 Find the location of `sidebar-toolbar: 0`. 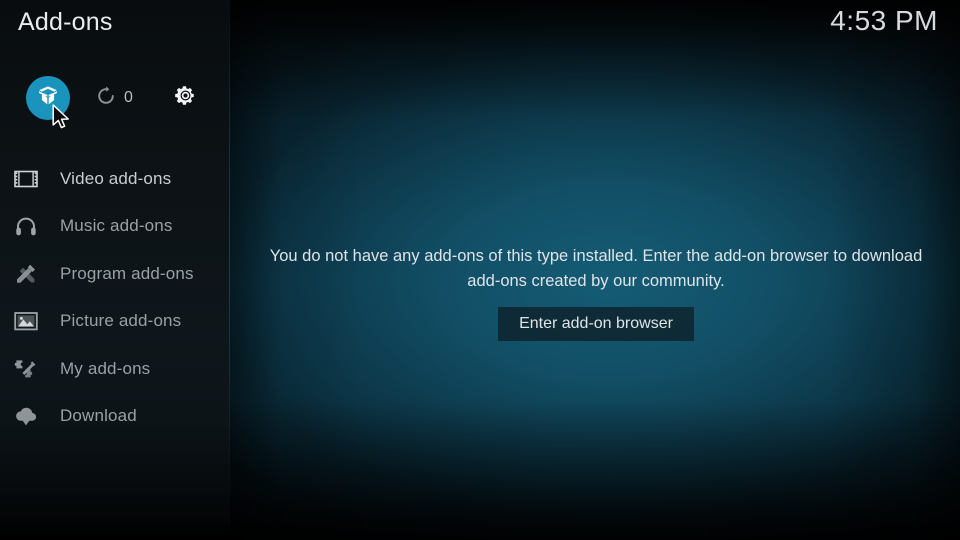

sidebar-toolbar: 0 is located at coordinates (115, 98).